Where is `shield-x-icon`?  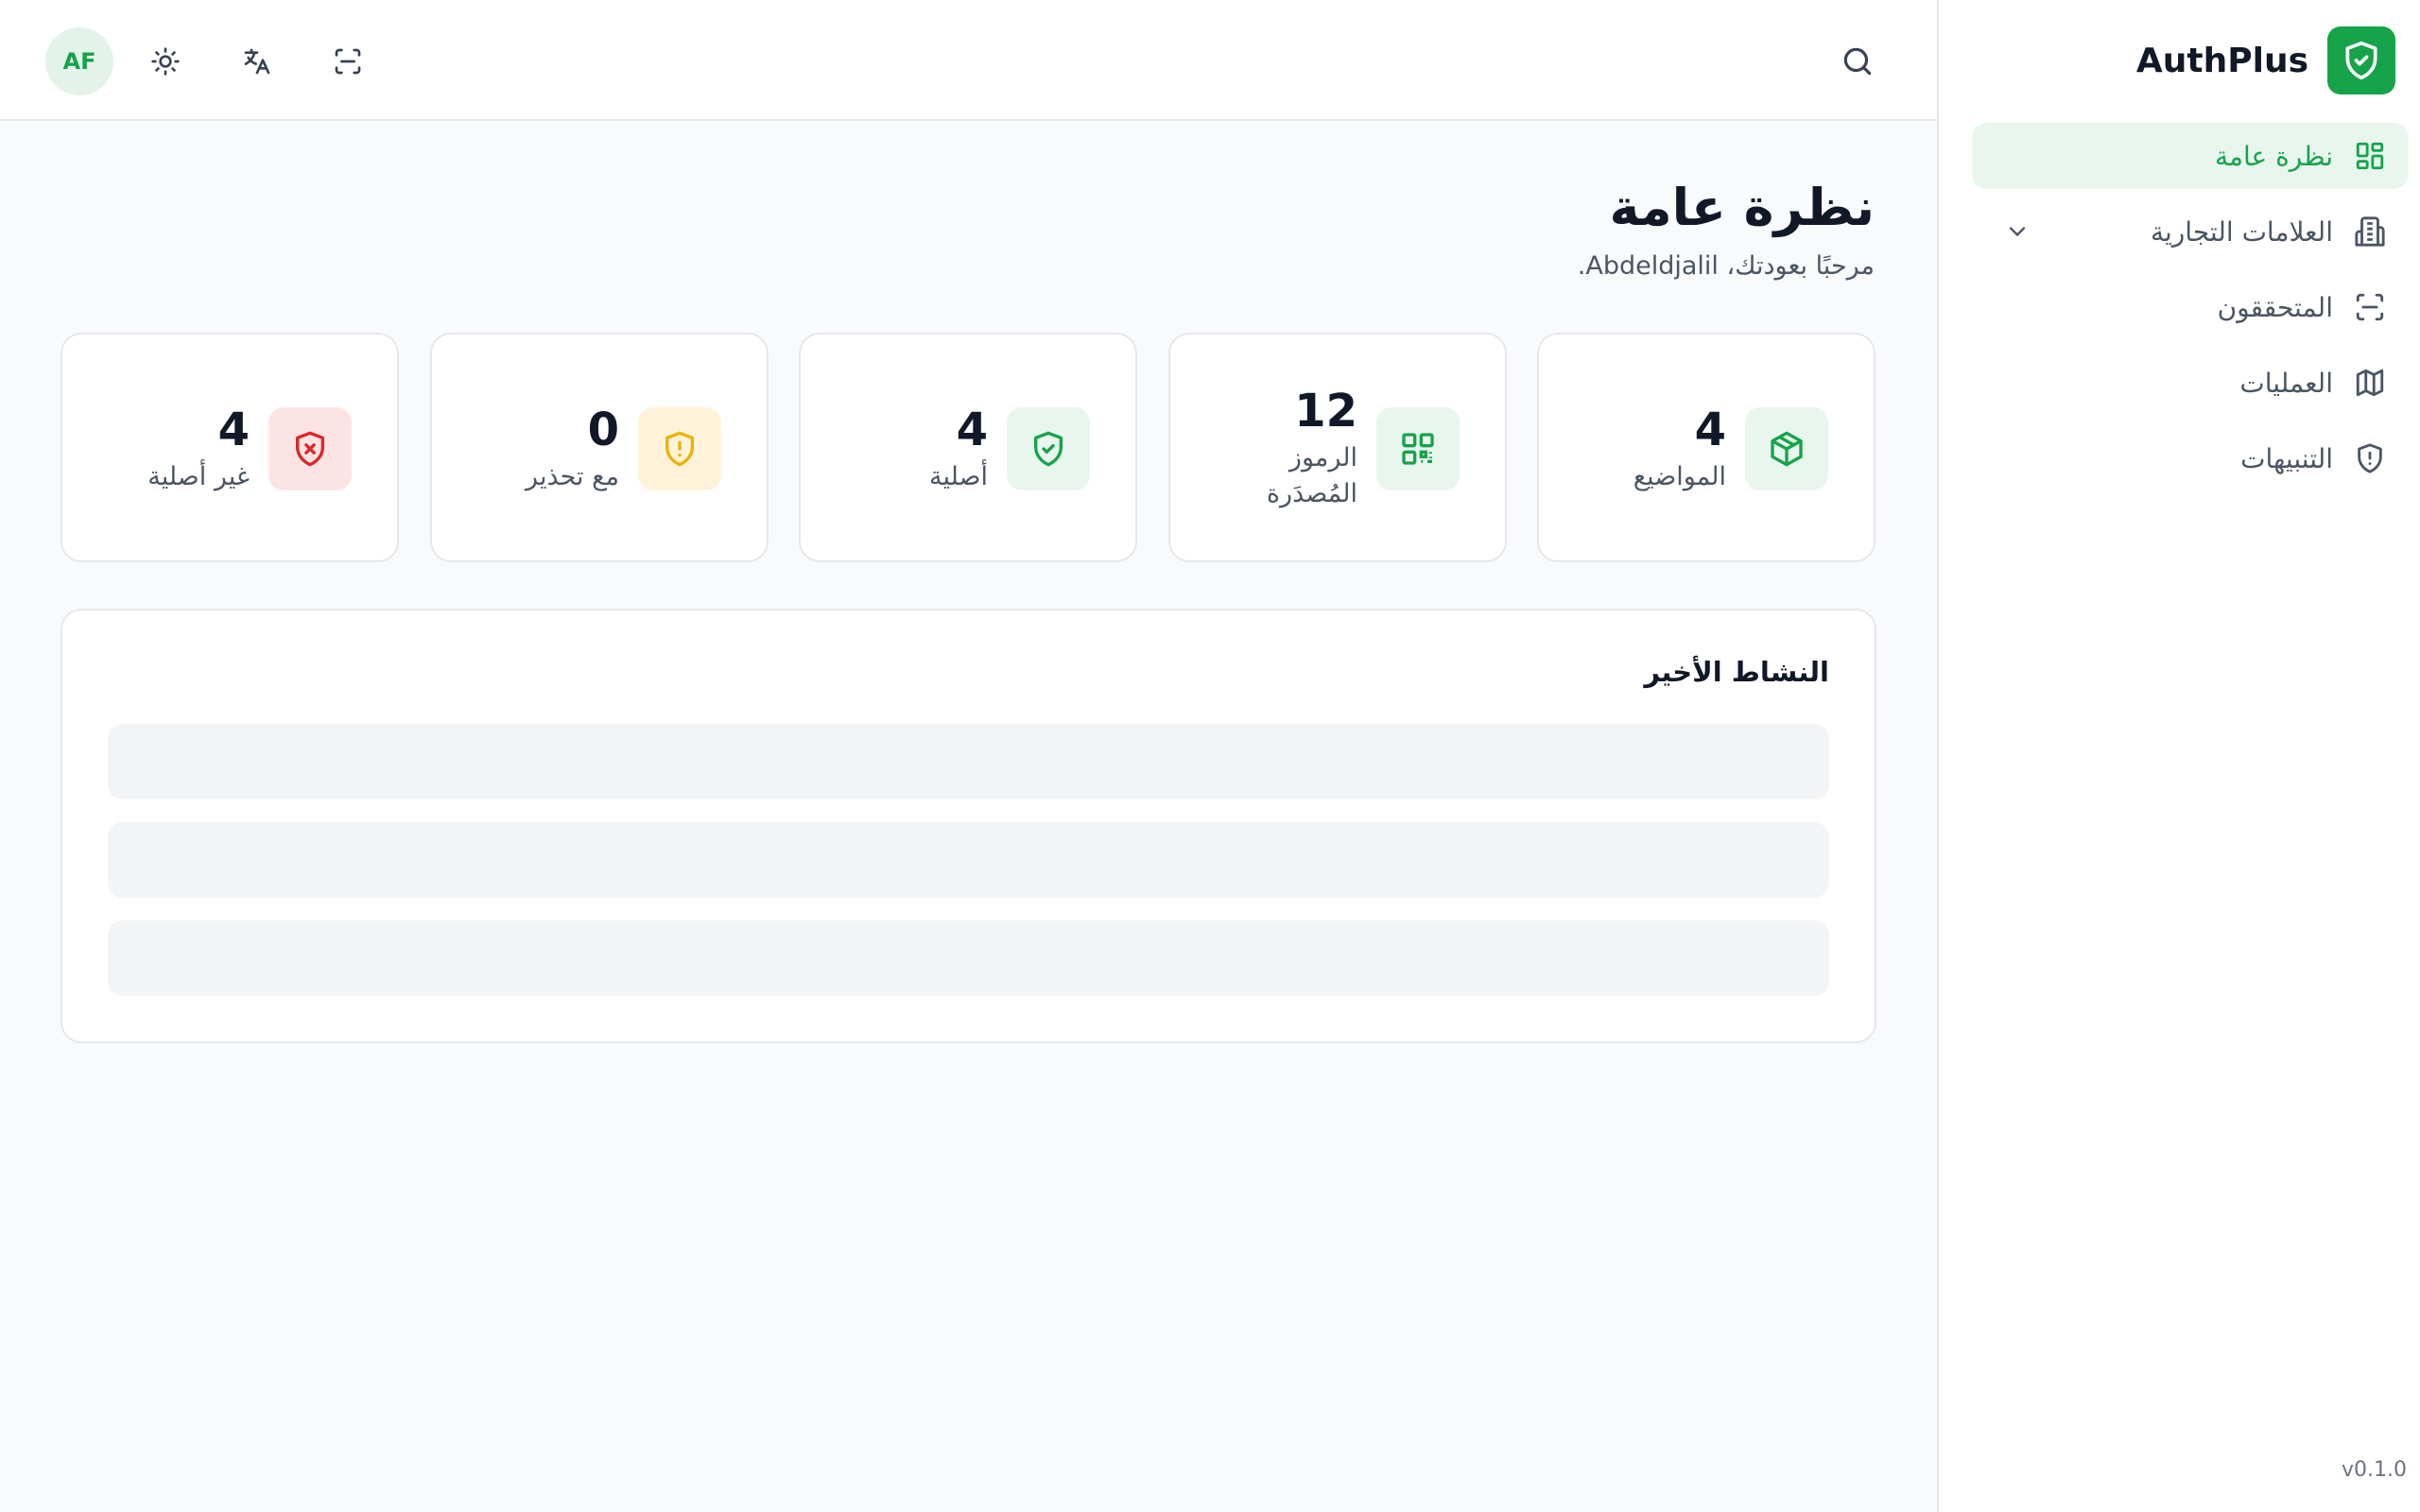 shield-x-icon is located at coordinates (310, 448).